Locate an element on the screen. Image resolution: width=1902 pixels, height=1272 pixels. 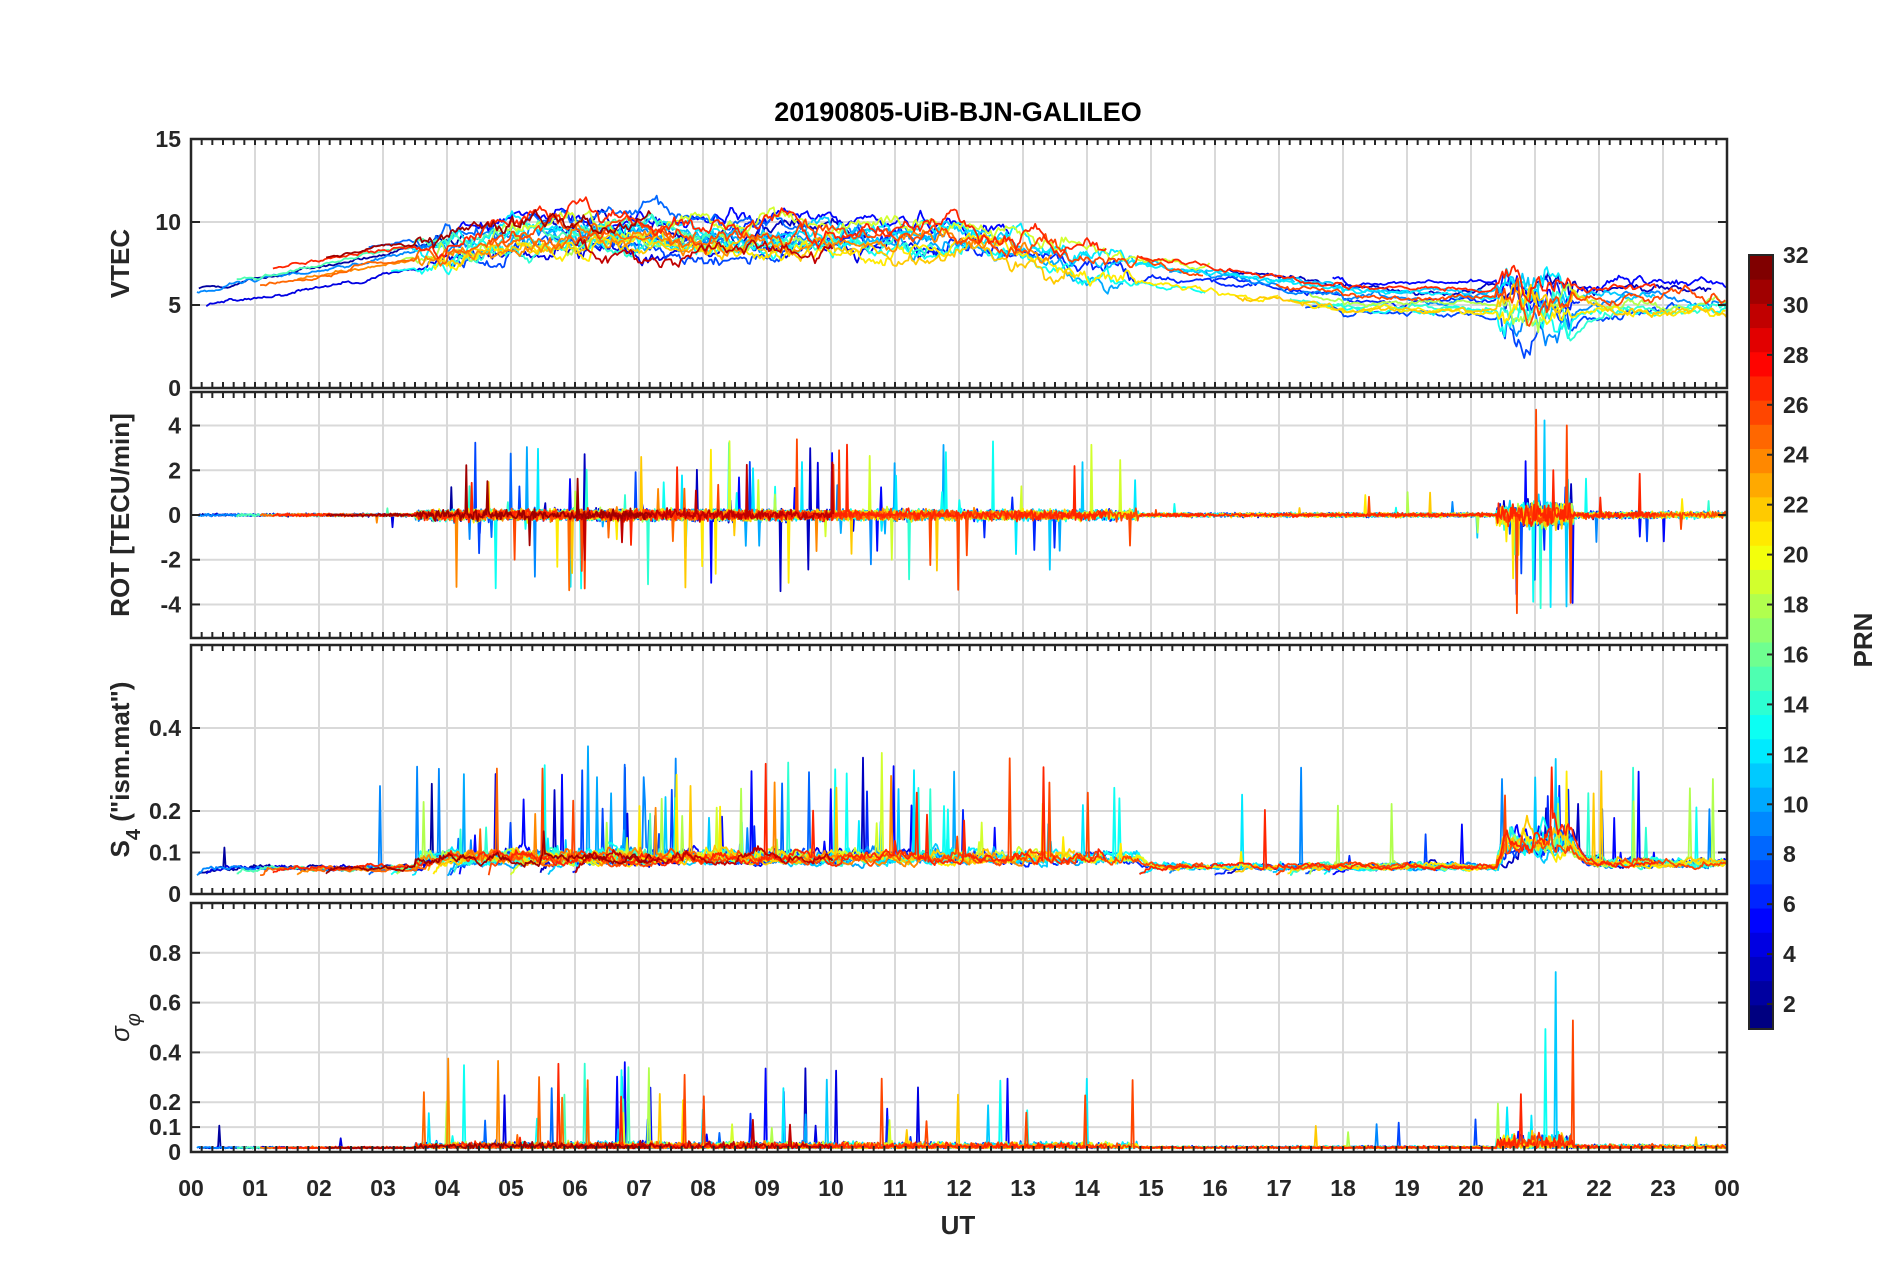
x-tick-label: 11 is located at coordinates (895, 1188).